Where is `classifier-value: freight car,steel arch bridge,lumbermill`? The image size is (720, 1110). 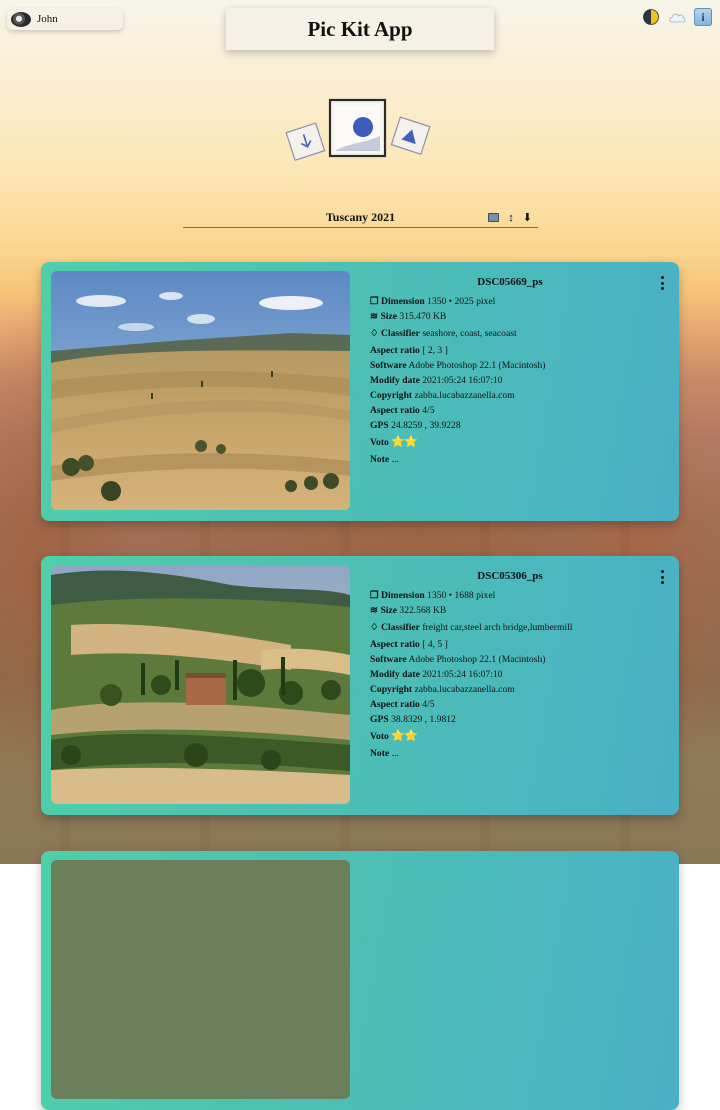 classifier-value: freight car,steel arch bridge,lumbermill is located at coordinates (497, 627).